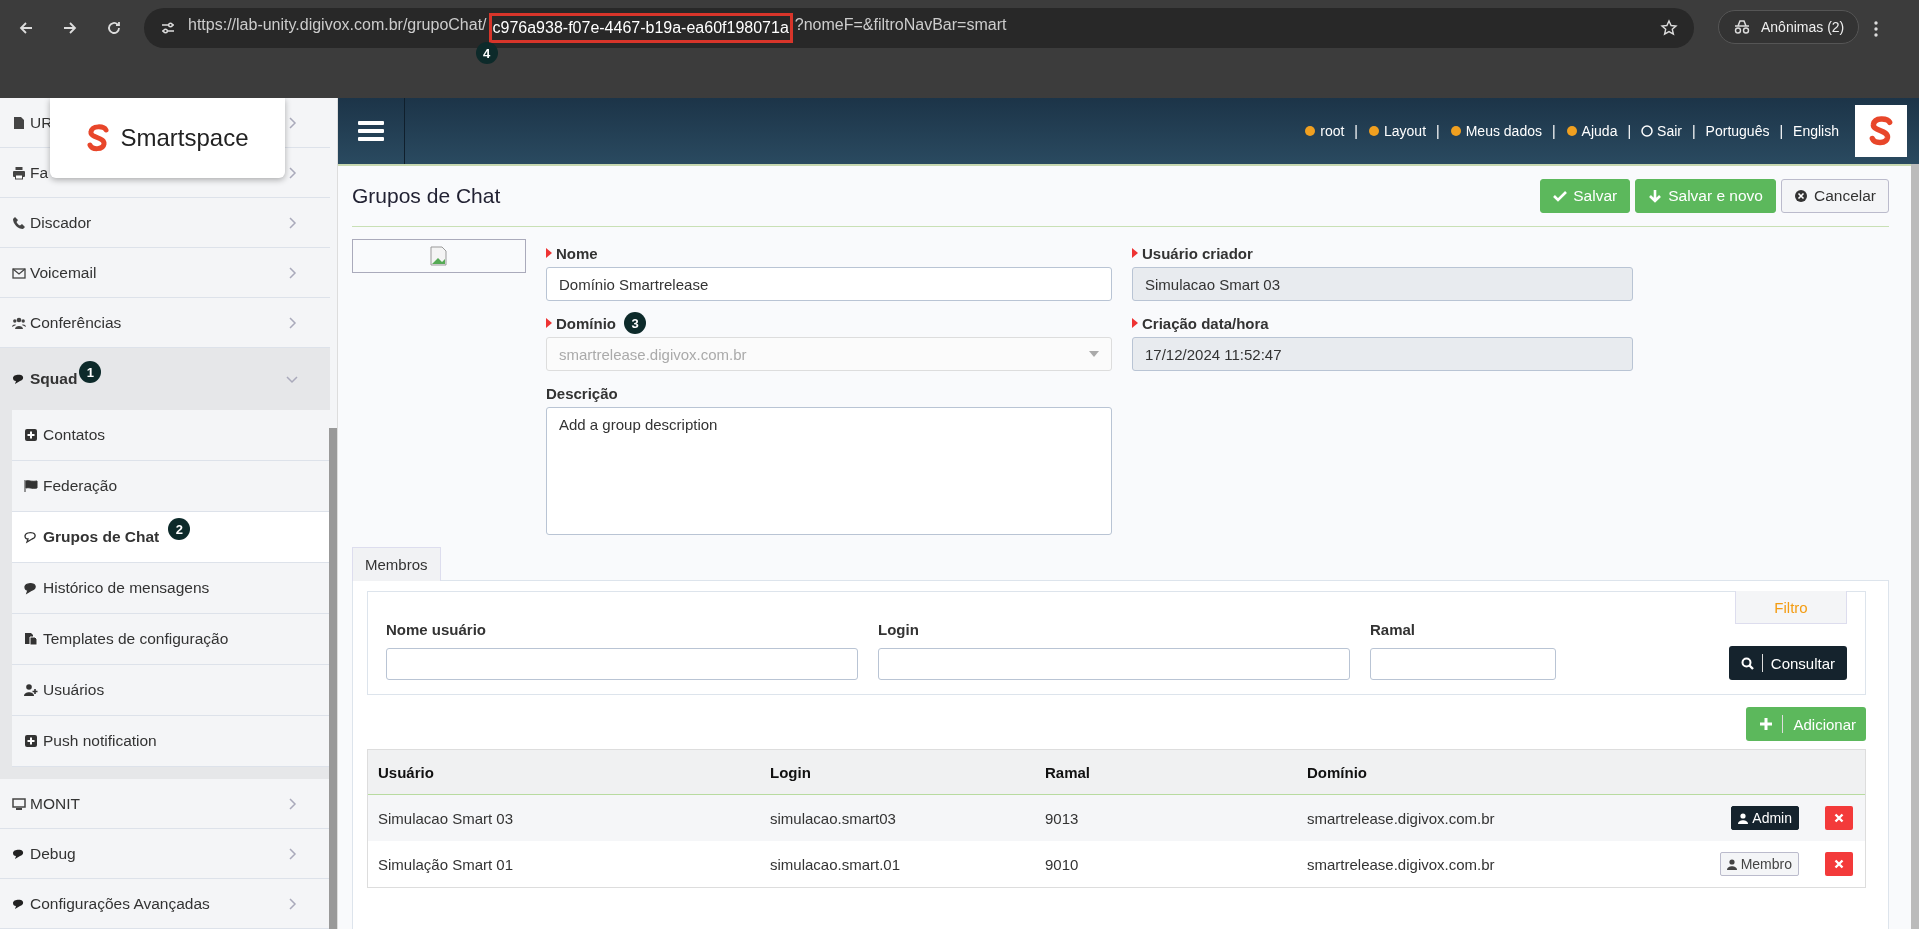  Describe the element at coordinates (1382, 284) in the screenshot. I see `readonly-field: Simulacao Smart 03` at that location.